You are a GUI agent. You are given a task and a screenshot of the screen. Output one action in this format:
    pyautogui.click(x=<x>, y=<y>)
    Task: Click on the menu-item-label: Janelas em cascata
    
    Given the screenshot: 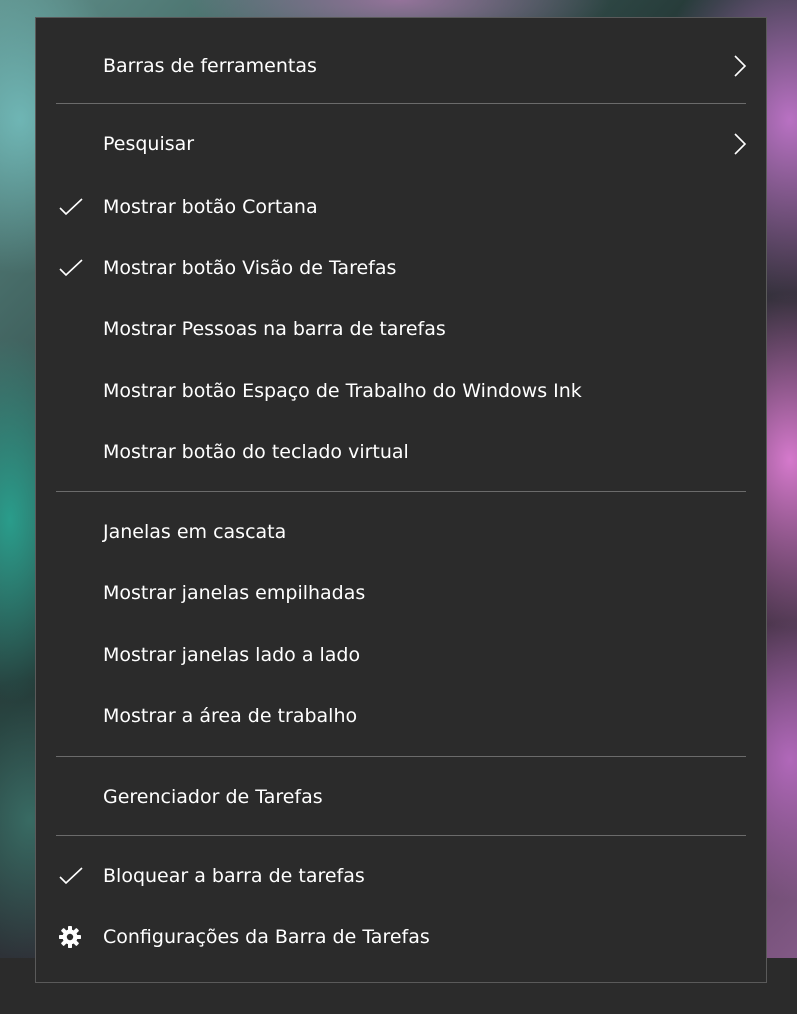 What is the action you would take?
    pyautogui.click(x=195, y=532)
    